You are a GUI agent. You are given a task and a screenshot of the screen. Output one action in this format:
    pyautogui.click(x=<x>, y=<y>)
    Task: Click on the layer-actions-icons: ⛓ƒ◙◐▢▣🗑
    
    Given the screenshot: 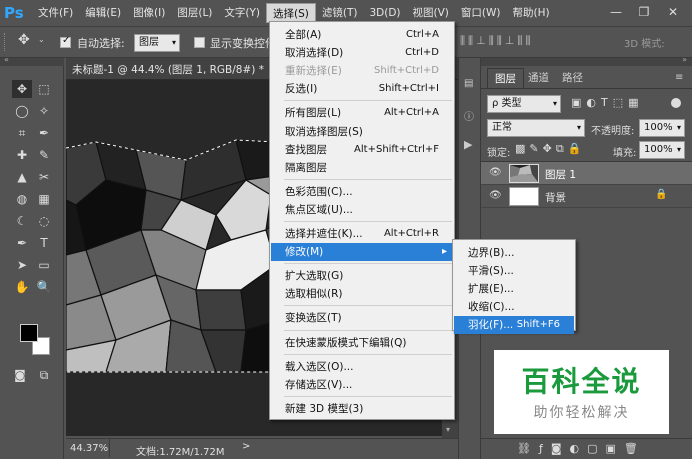 What is the action you would take?
    pyautogui.click(x=581, y=448)
    